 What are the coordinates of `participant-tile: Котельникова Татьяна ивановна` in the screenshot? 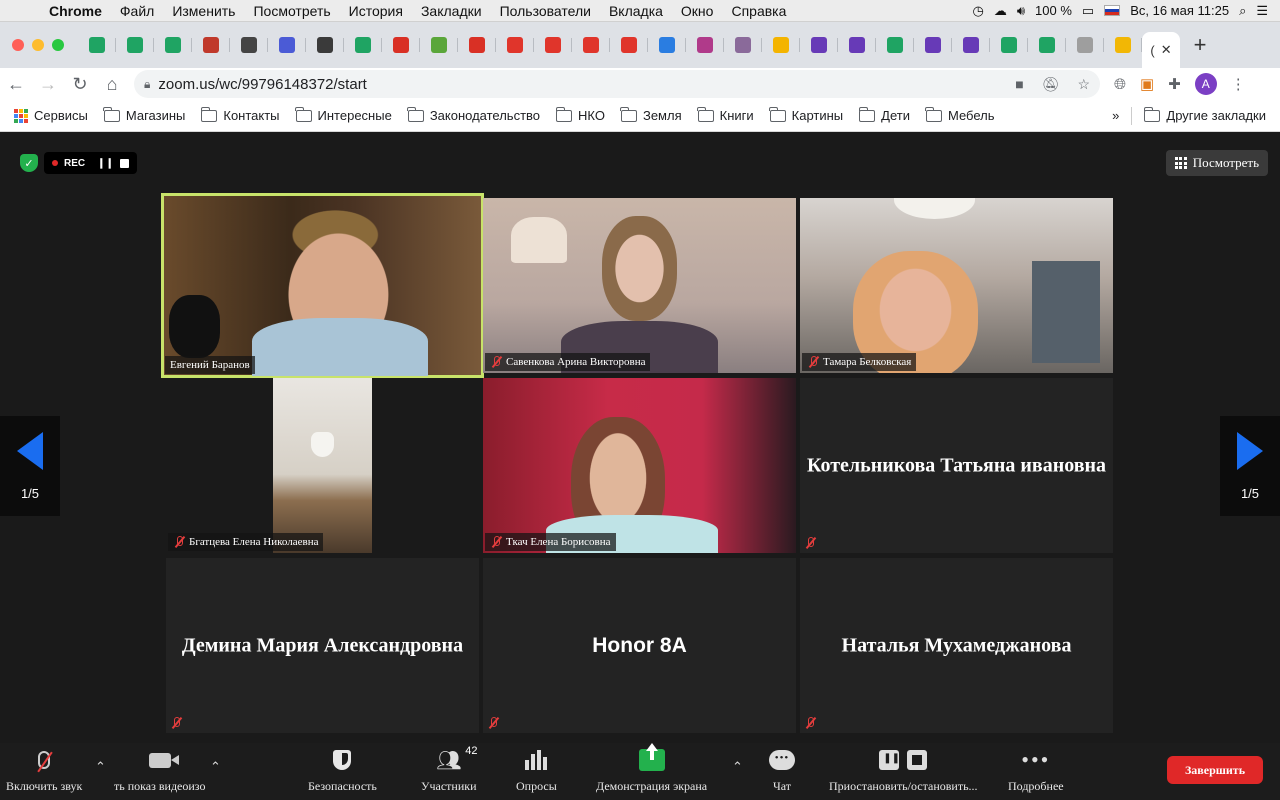 It's located at (956, 465).